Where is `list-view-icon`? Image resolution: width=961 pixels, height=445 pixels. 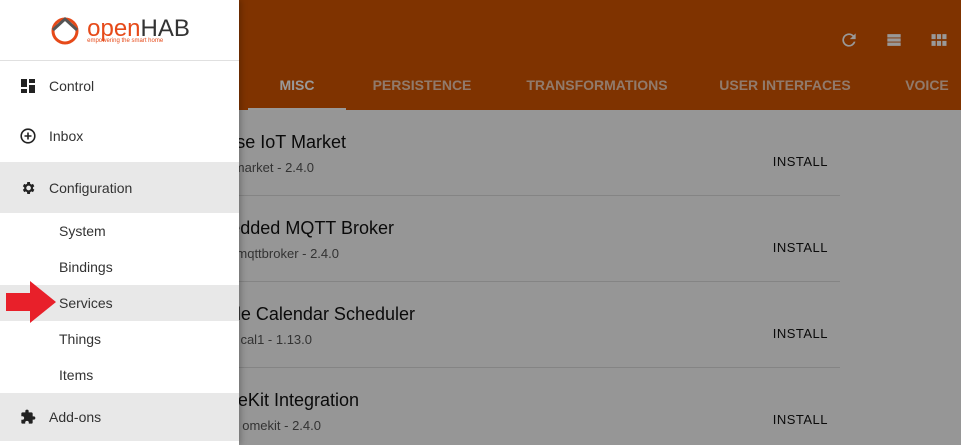
list-view-icon is located at coordinates (893, 40).